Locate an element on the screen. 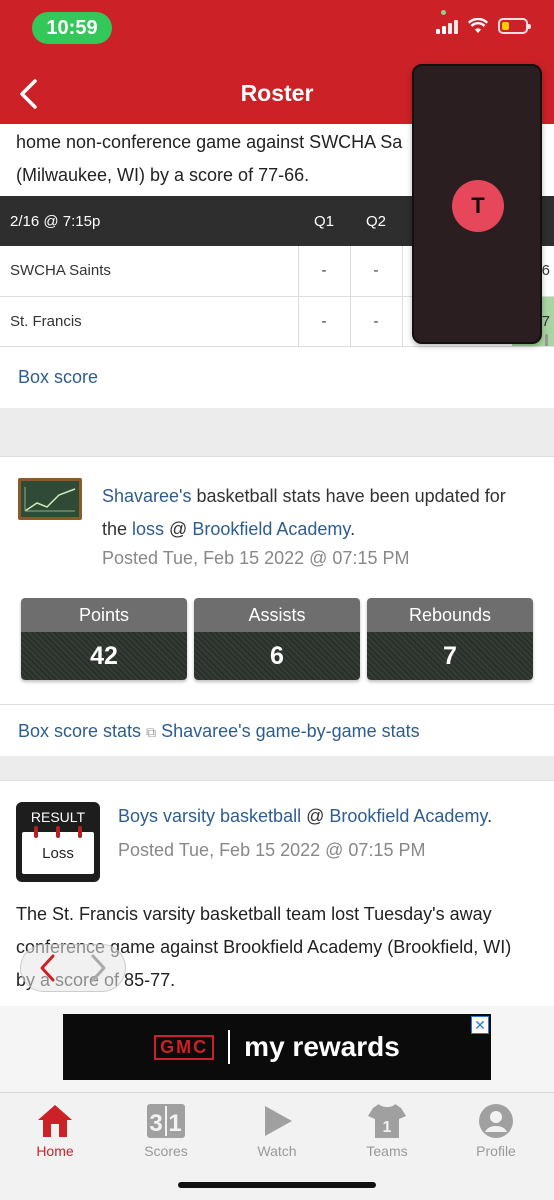 This screenshot has height=1200, width=554. stat-value: 7 is located at coordinates (450, 656).